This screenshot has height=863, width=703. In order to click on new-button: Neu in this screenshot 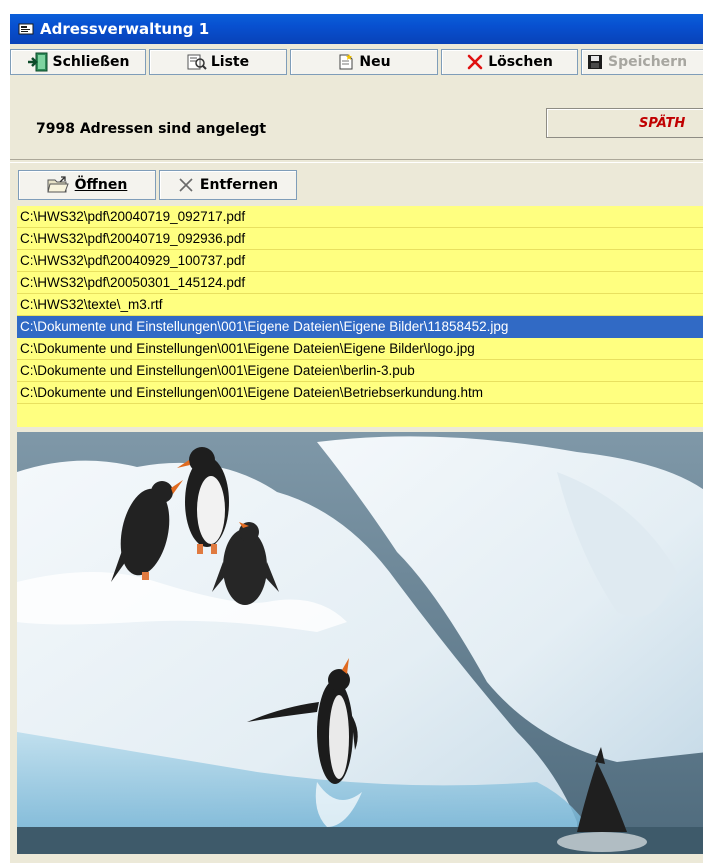, I will do `click(364, 62)`.